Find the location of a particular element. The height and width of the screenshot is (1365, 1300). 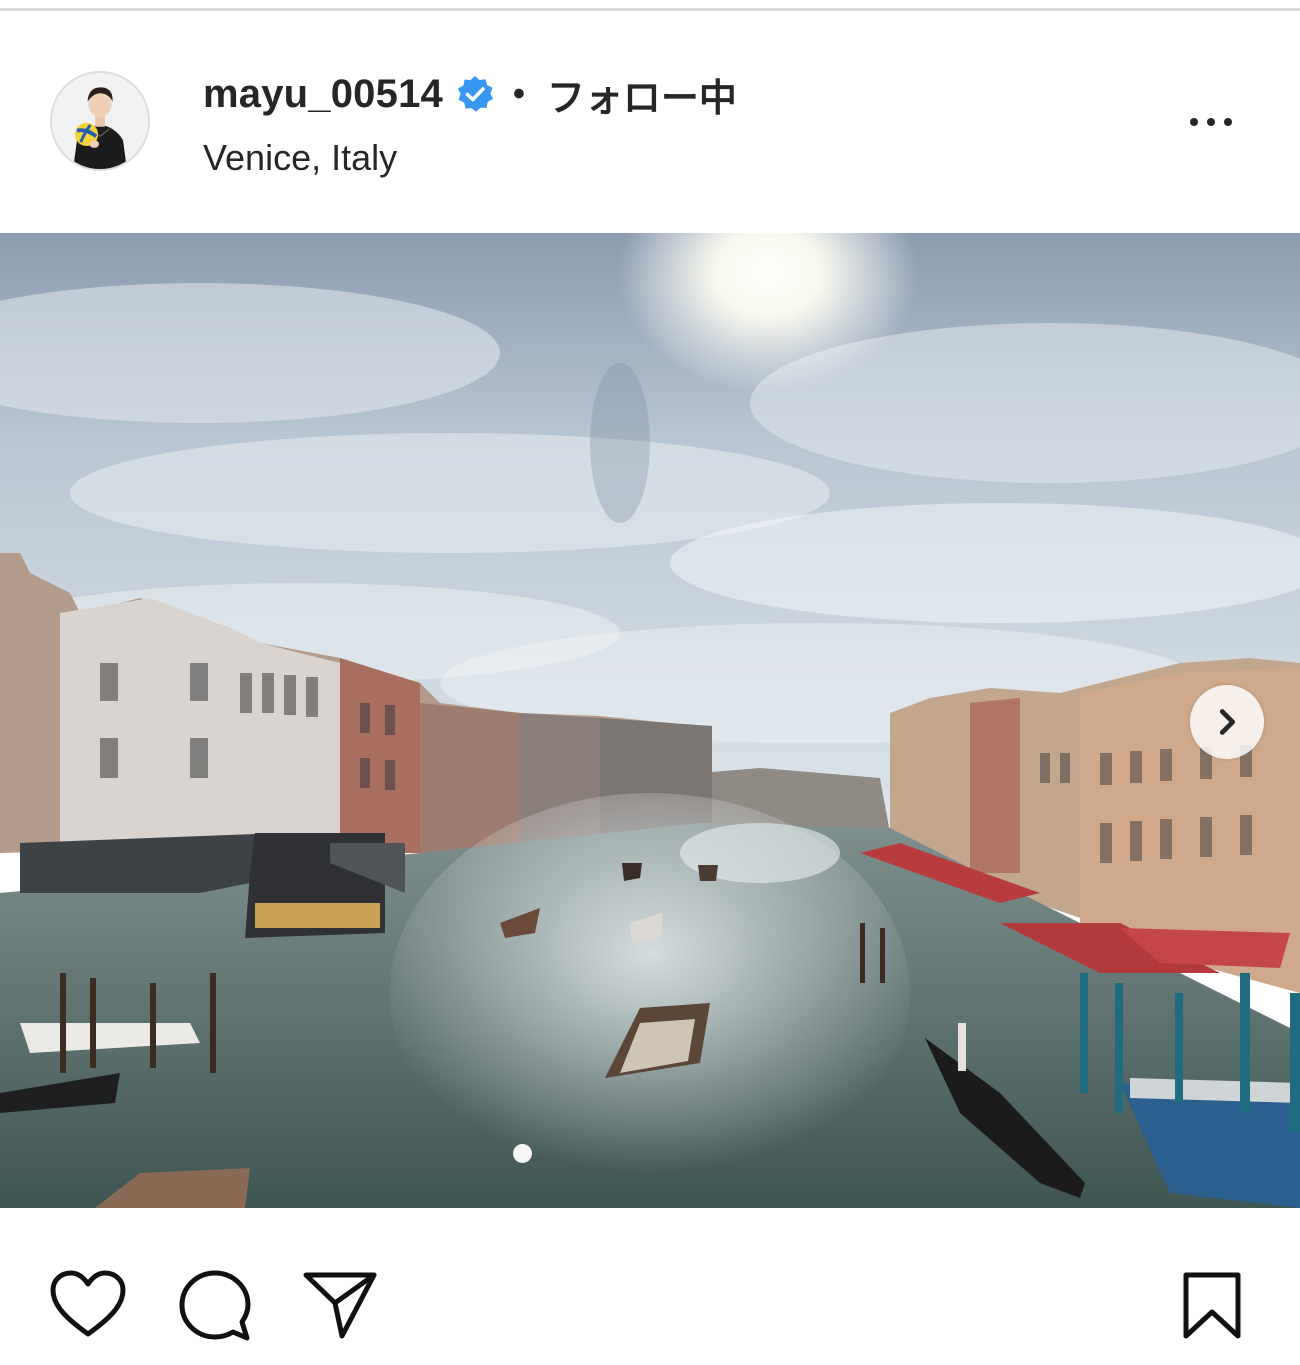

comment-button is located at coordinates (215, 1305).